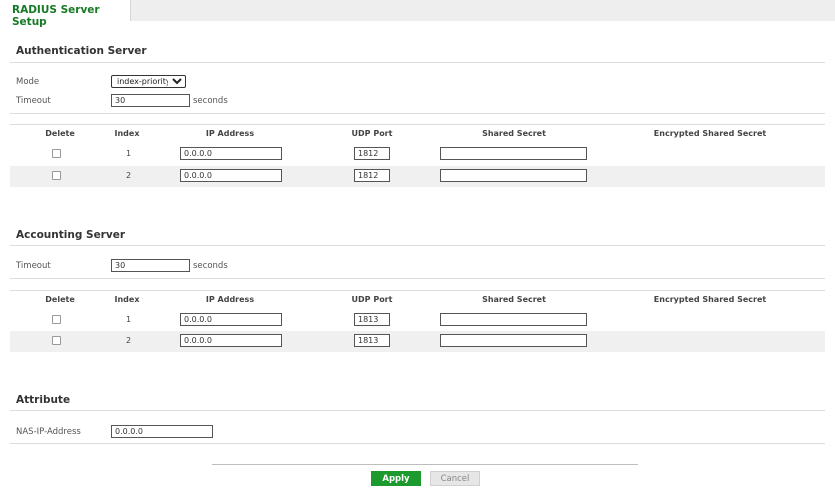  What do you see at coordinates (396, 478) in the screenshot?
I see `apply-button: Apply` at bounding box center [396, 478].